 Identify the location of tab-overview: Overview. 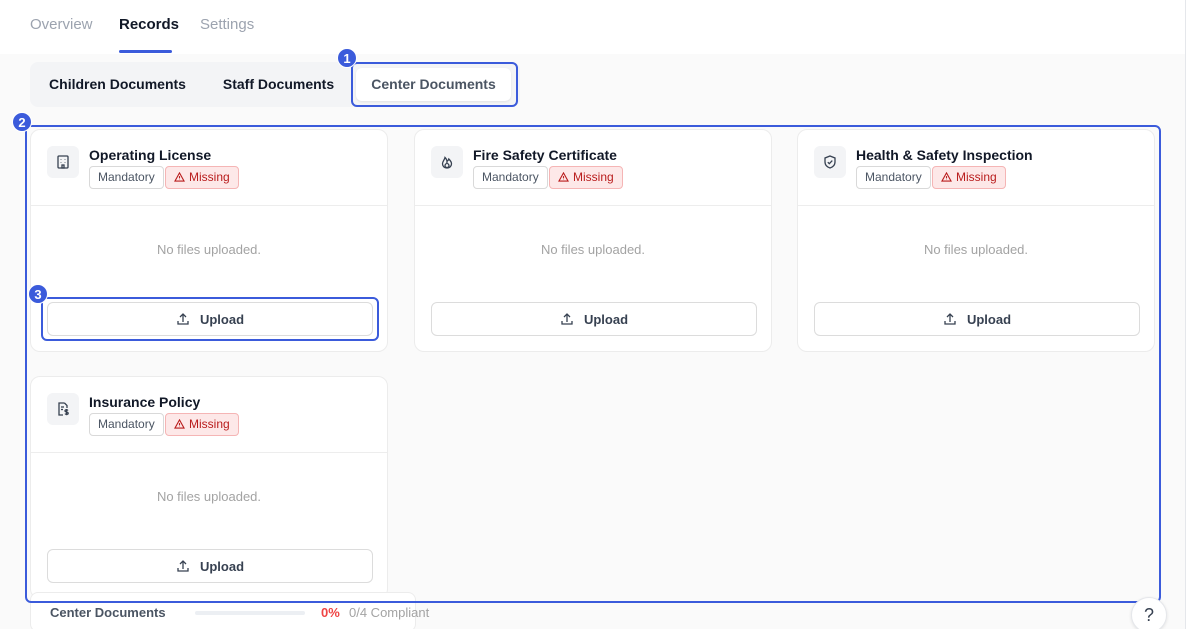
(61, 24).